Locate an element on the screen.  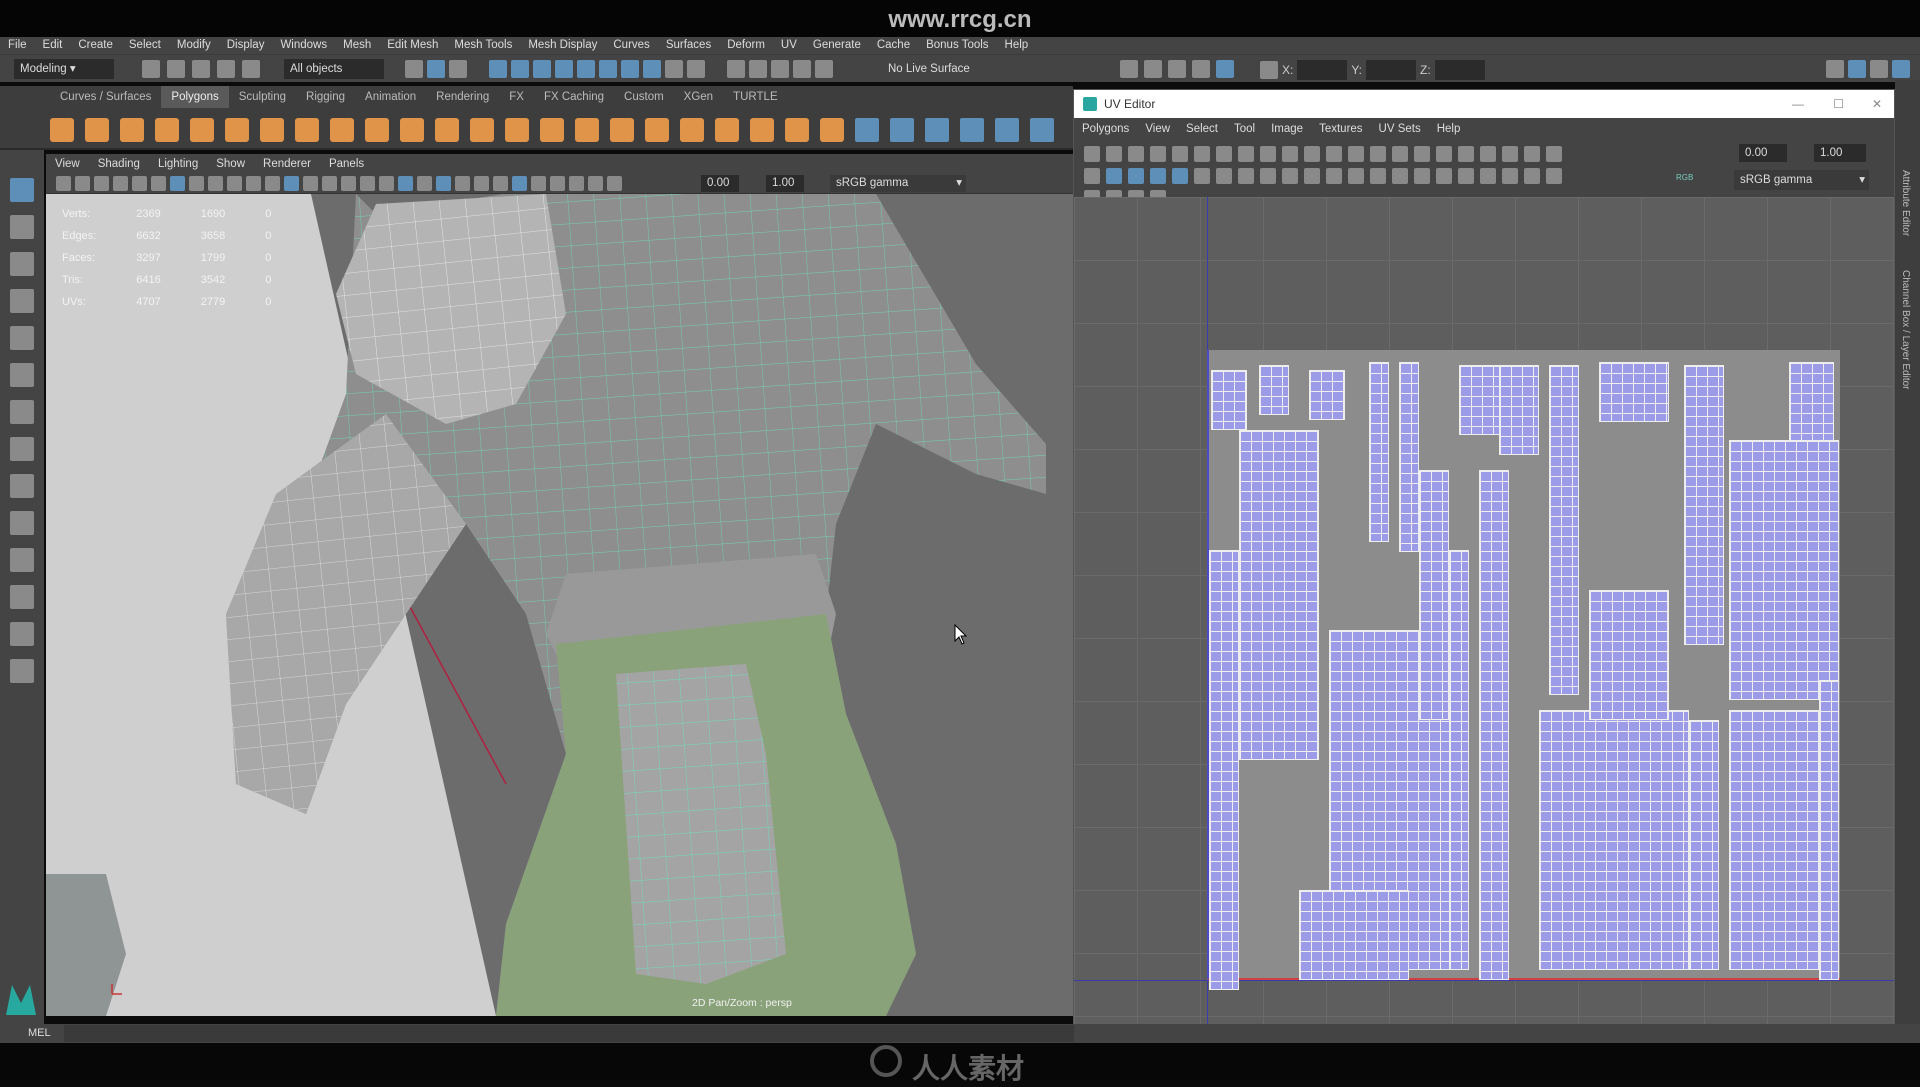
selection-mask-dropdown: All objects is located at coordinates (334, 69).